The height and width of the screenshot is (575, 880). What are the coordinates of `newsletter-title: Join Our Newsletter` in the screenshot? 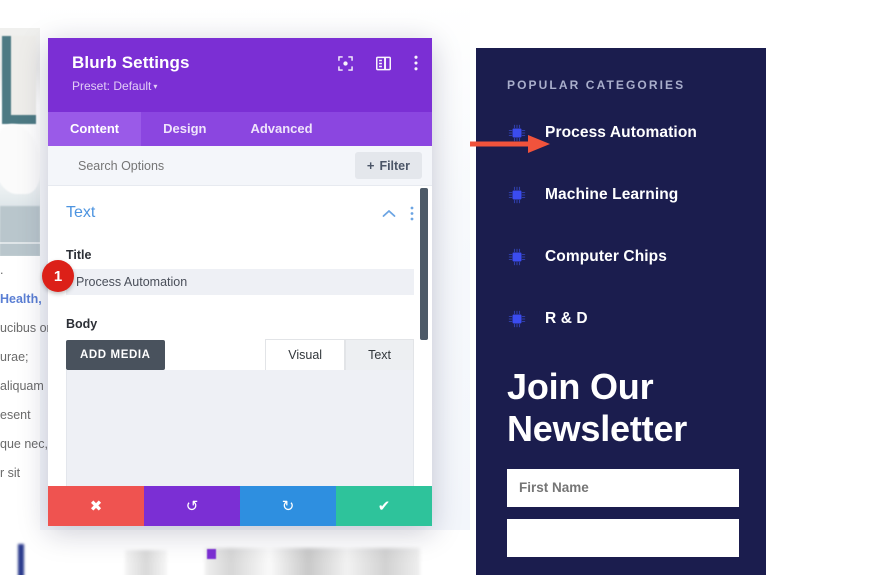 It's located at (621, 408).